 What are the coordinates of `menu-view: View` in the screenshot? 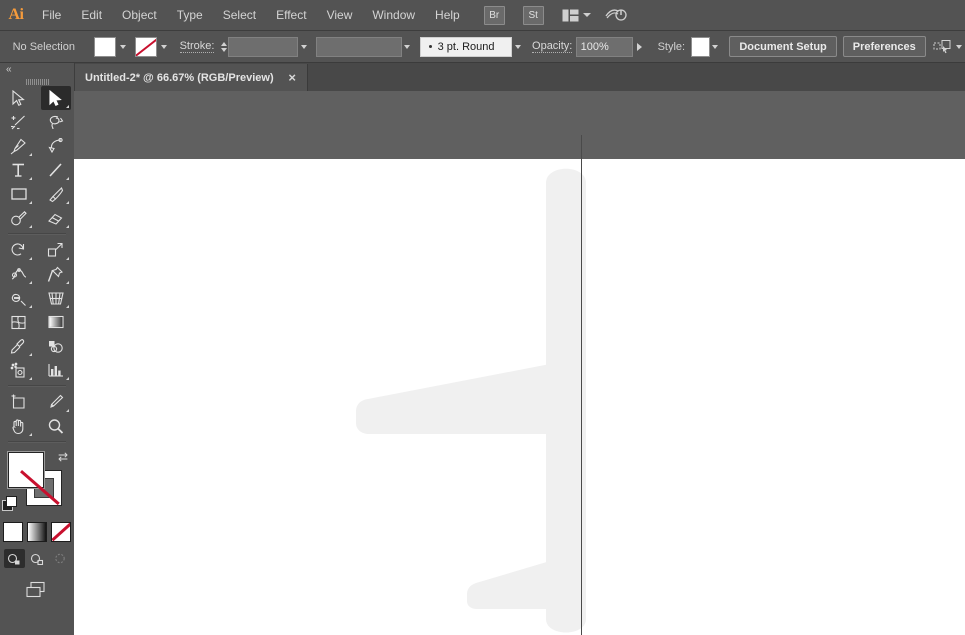 It's located at (340, 15).